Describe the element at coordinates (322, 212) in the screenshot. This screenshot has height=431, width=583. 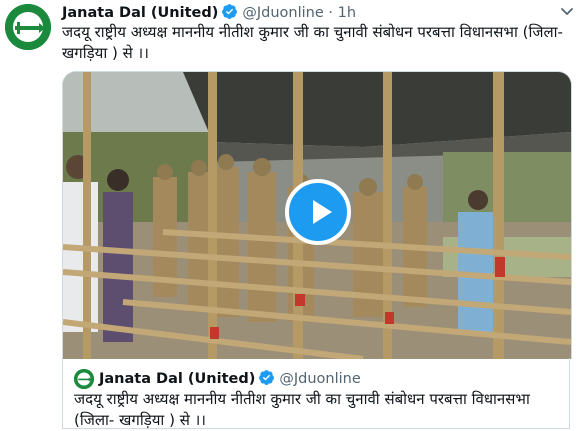
I see `play-icon` at that location.